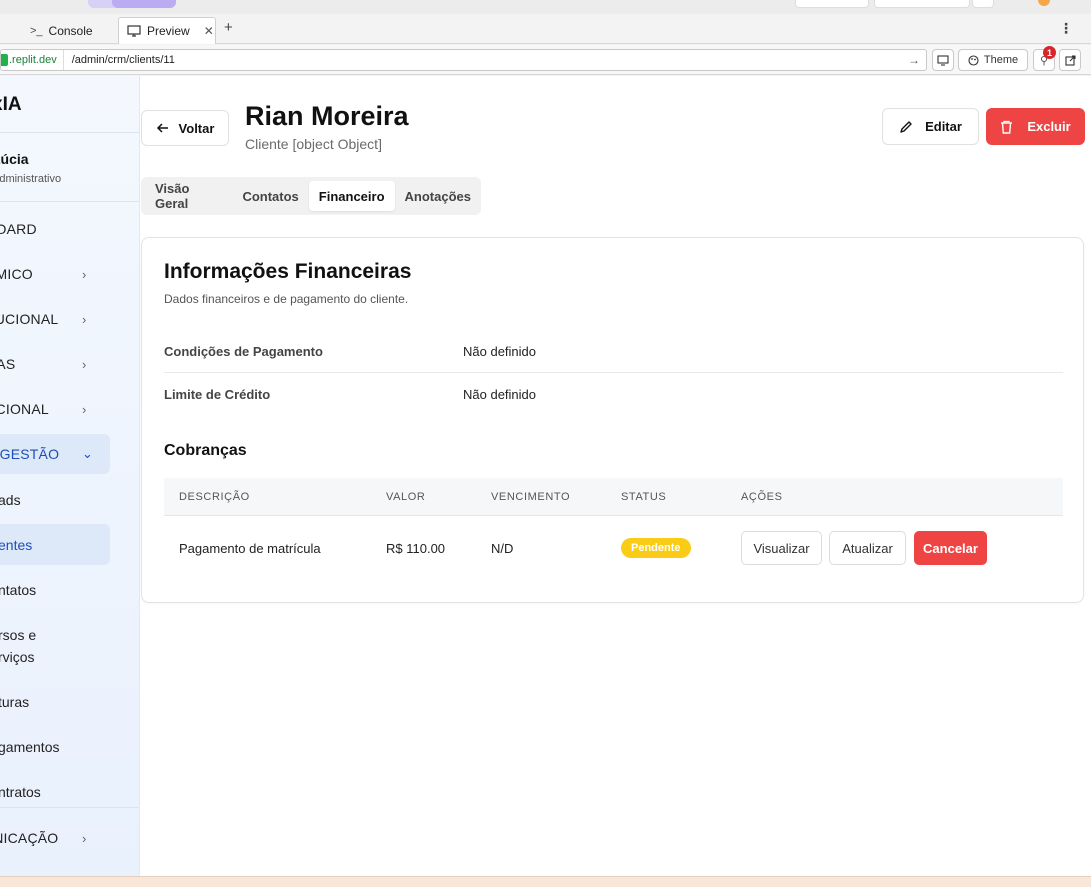  I want to click on column-header: STATUS, so click(644, 496).